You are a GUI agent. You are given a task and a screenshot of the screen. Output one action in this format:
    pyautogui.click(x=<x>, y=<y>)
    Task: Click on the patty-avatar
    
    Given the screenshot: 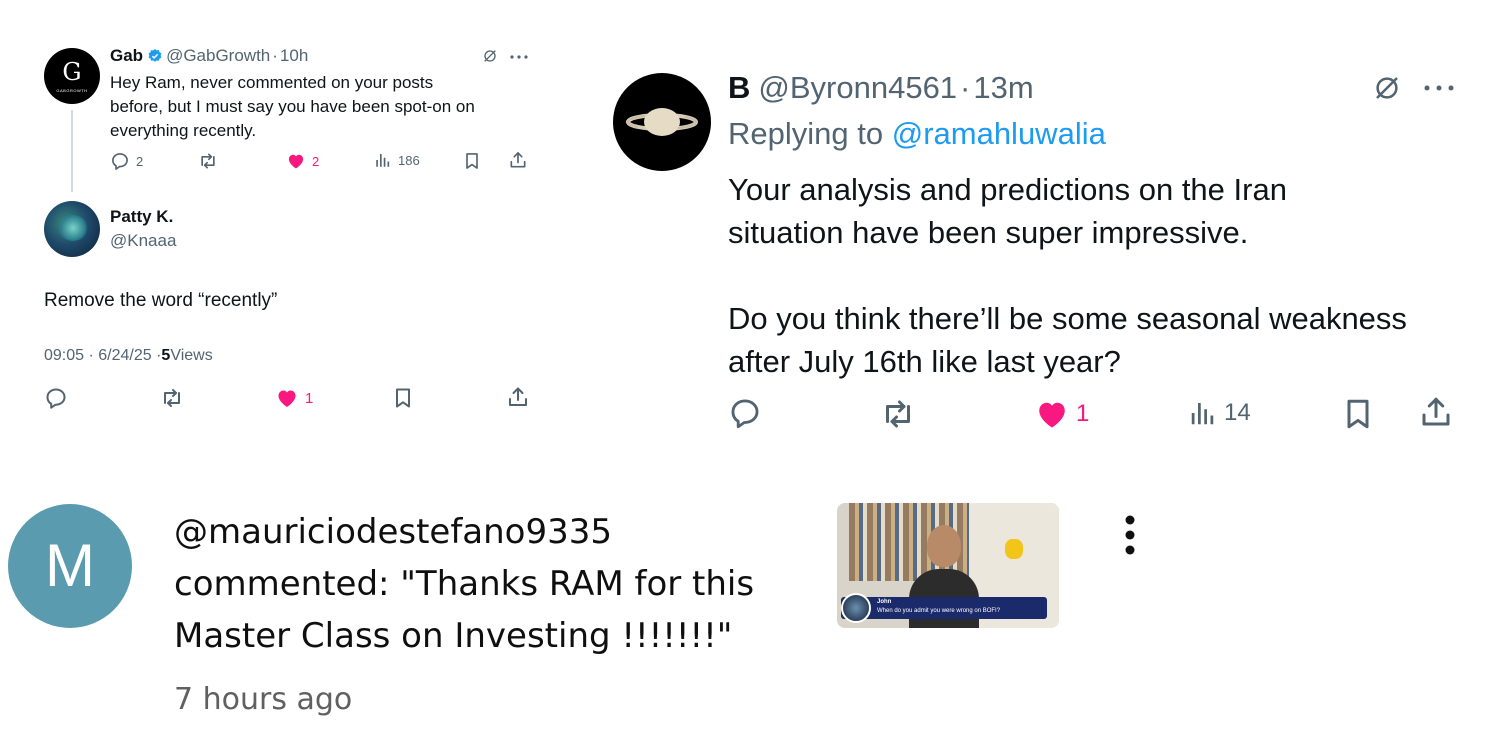 What is the action you would take?
    pyautogui.click(x=72, y=229)
    